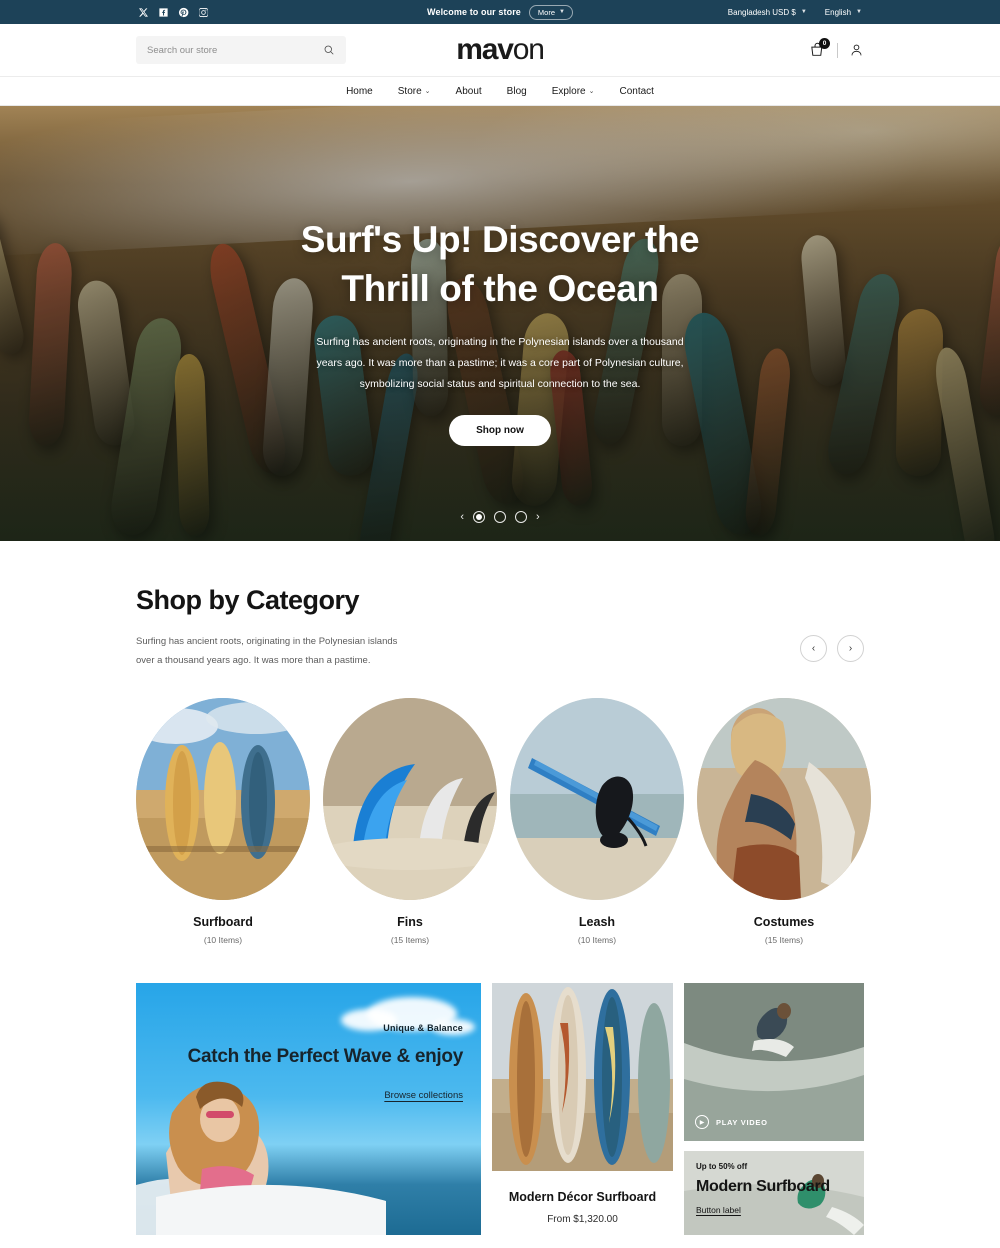 Image resolution: width=1000 pixels, height=1248 pixels. What do you see at coordinates (329, 50) in the screenshot?
I see `search-icon` at bounding box center [329, 50].